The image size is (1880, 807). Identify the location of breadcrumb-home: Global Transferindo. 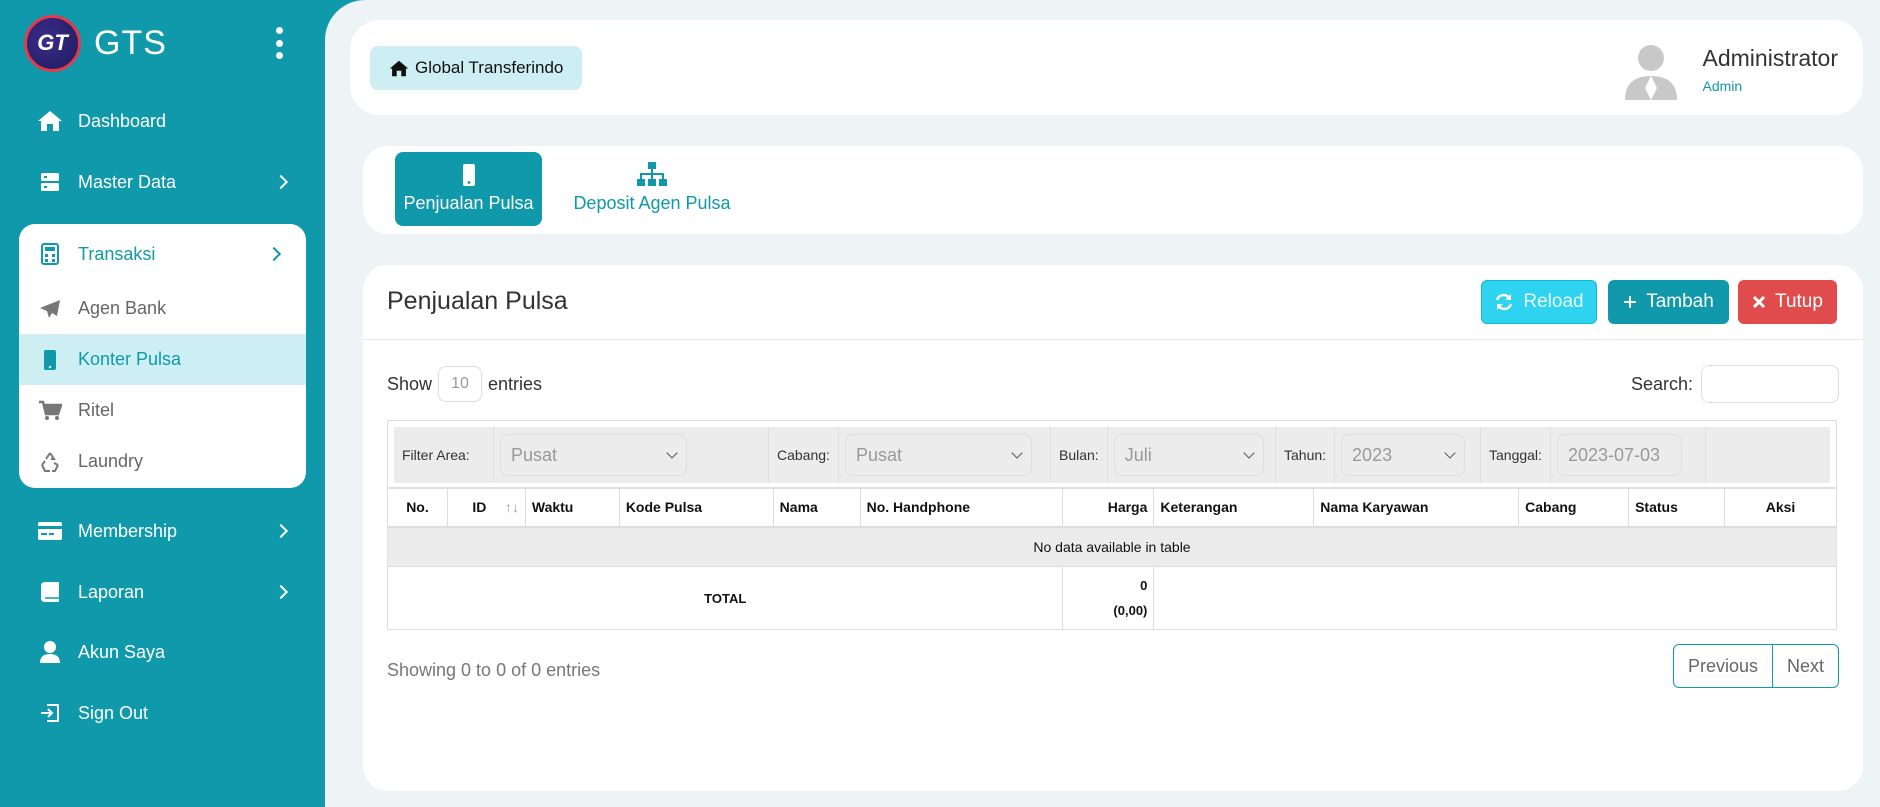
(476, 68).